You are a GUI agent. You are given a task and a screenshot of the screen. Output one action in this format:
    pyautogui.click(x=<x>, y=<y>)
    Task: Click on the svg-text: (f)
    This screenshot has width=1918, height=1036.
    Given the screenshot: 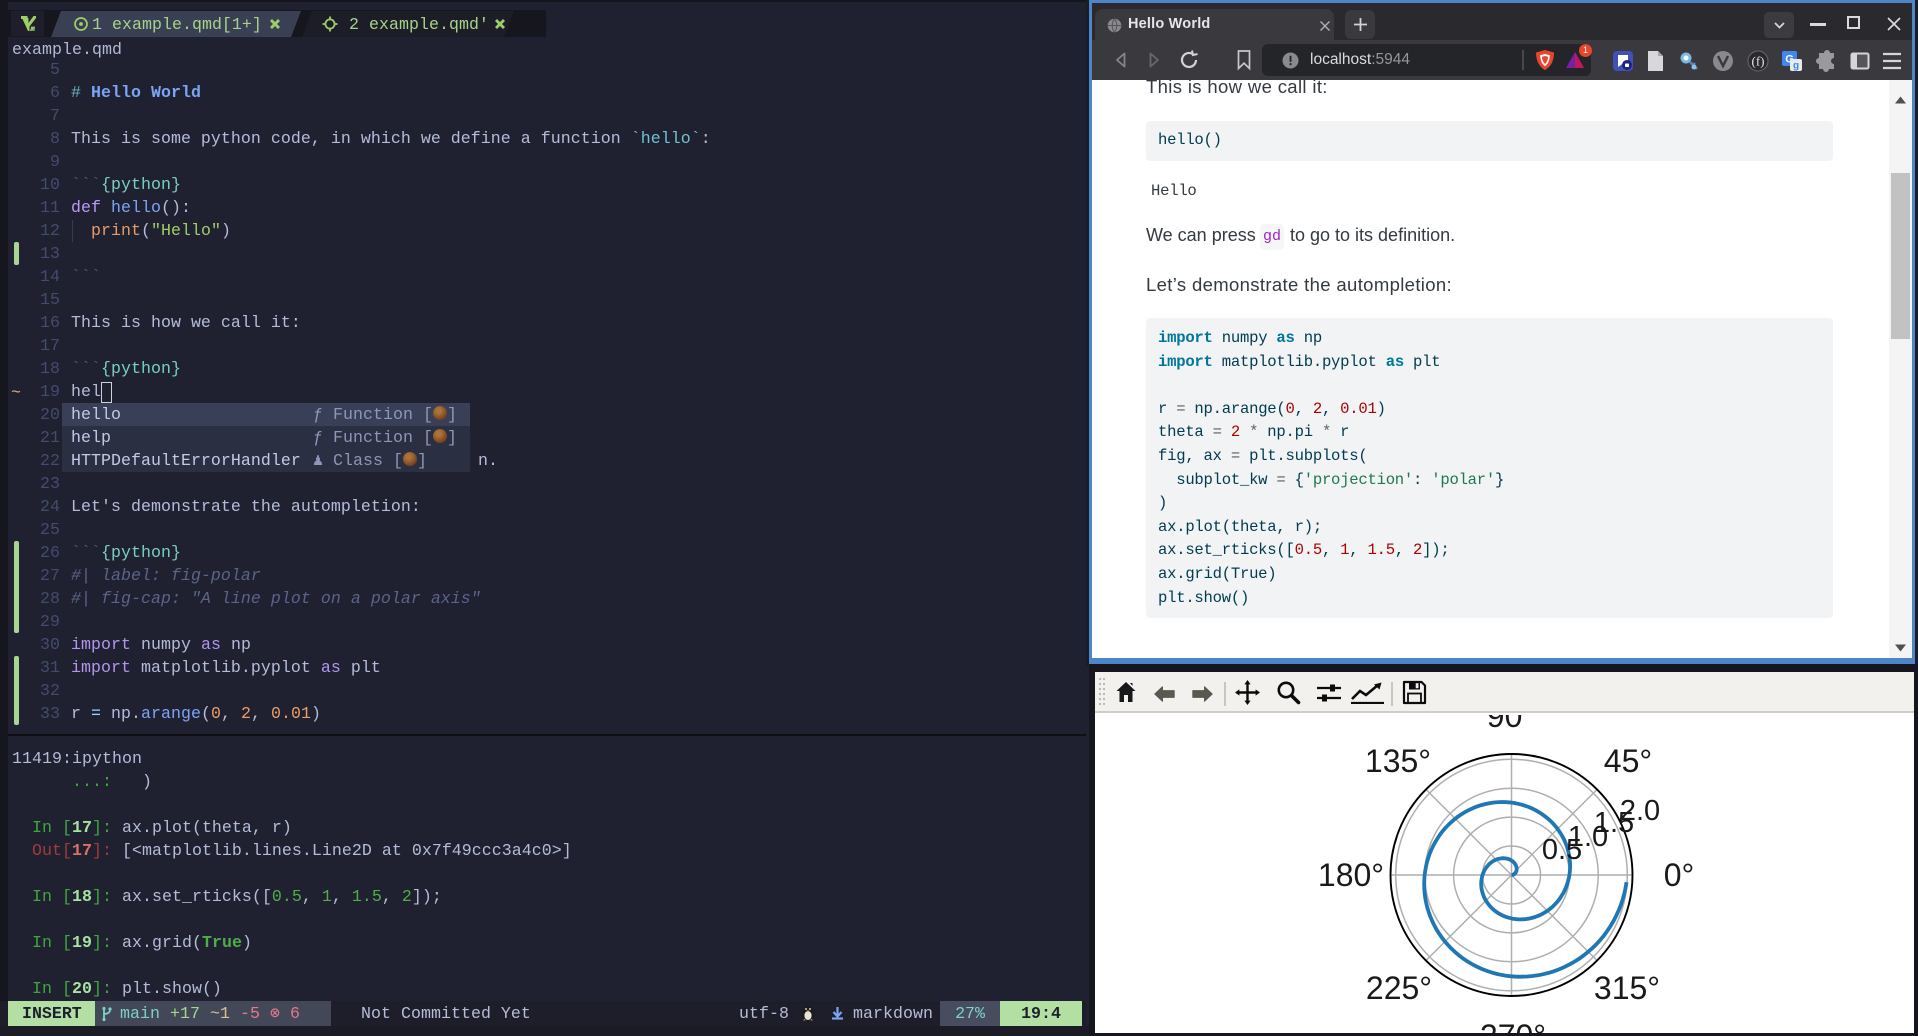 What is the action you would take?
    pyautogui.click(x=1758, y=61)
    